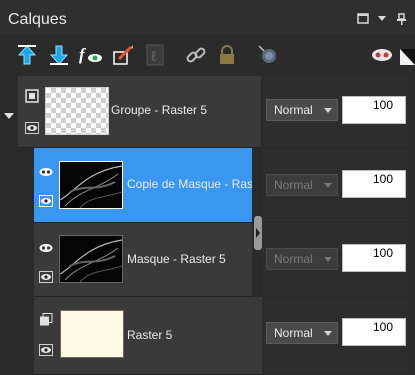 Image resolution: width=415 pixels, height=375 pixels. I want to click on fx-layer-effects-icon: f, so click(91, 55).